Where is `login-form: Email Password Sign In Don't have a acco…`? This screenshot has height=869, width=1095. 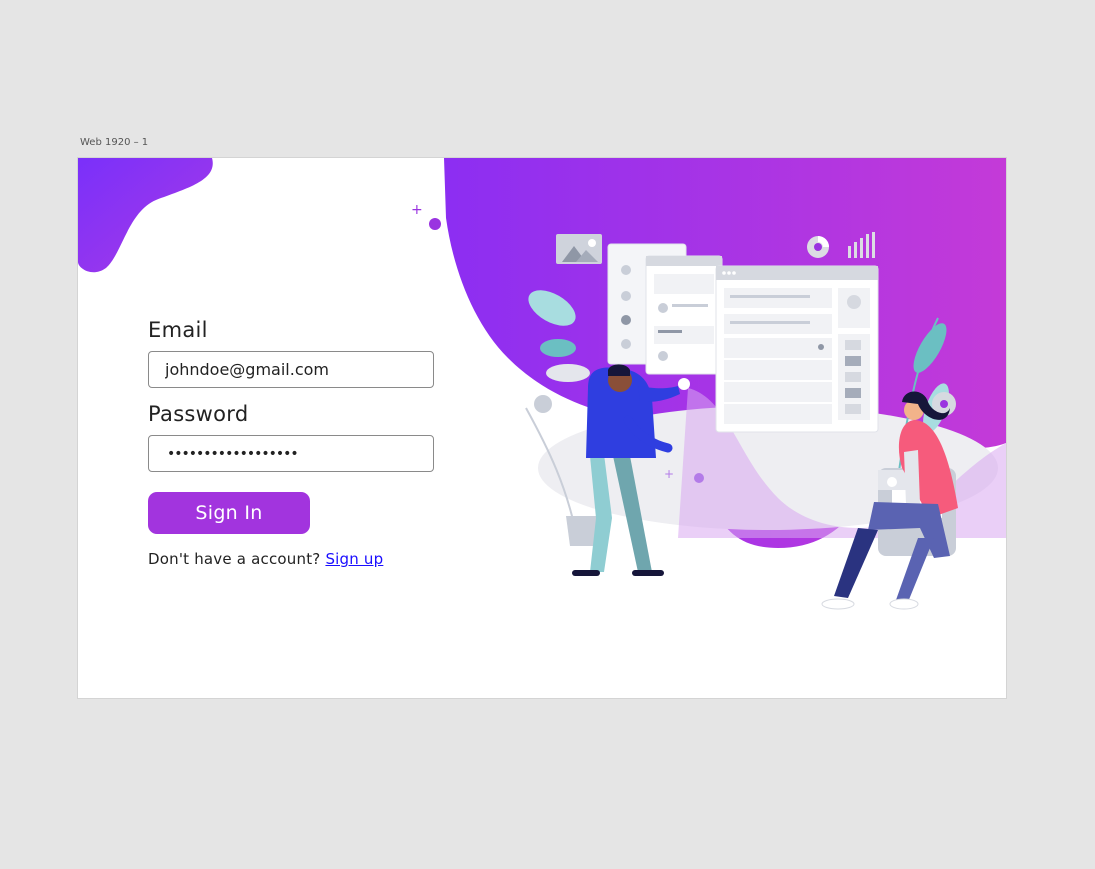 login-form: Email Password Sign In Don't have a acco… is located at coordinates (298, 443).